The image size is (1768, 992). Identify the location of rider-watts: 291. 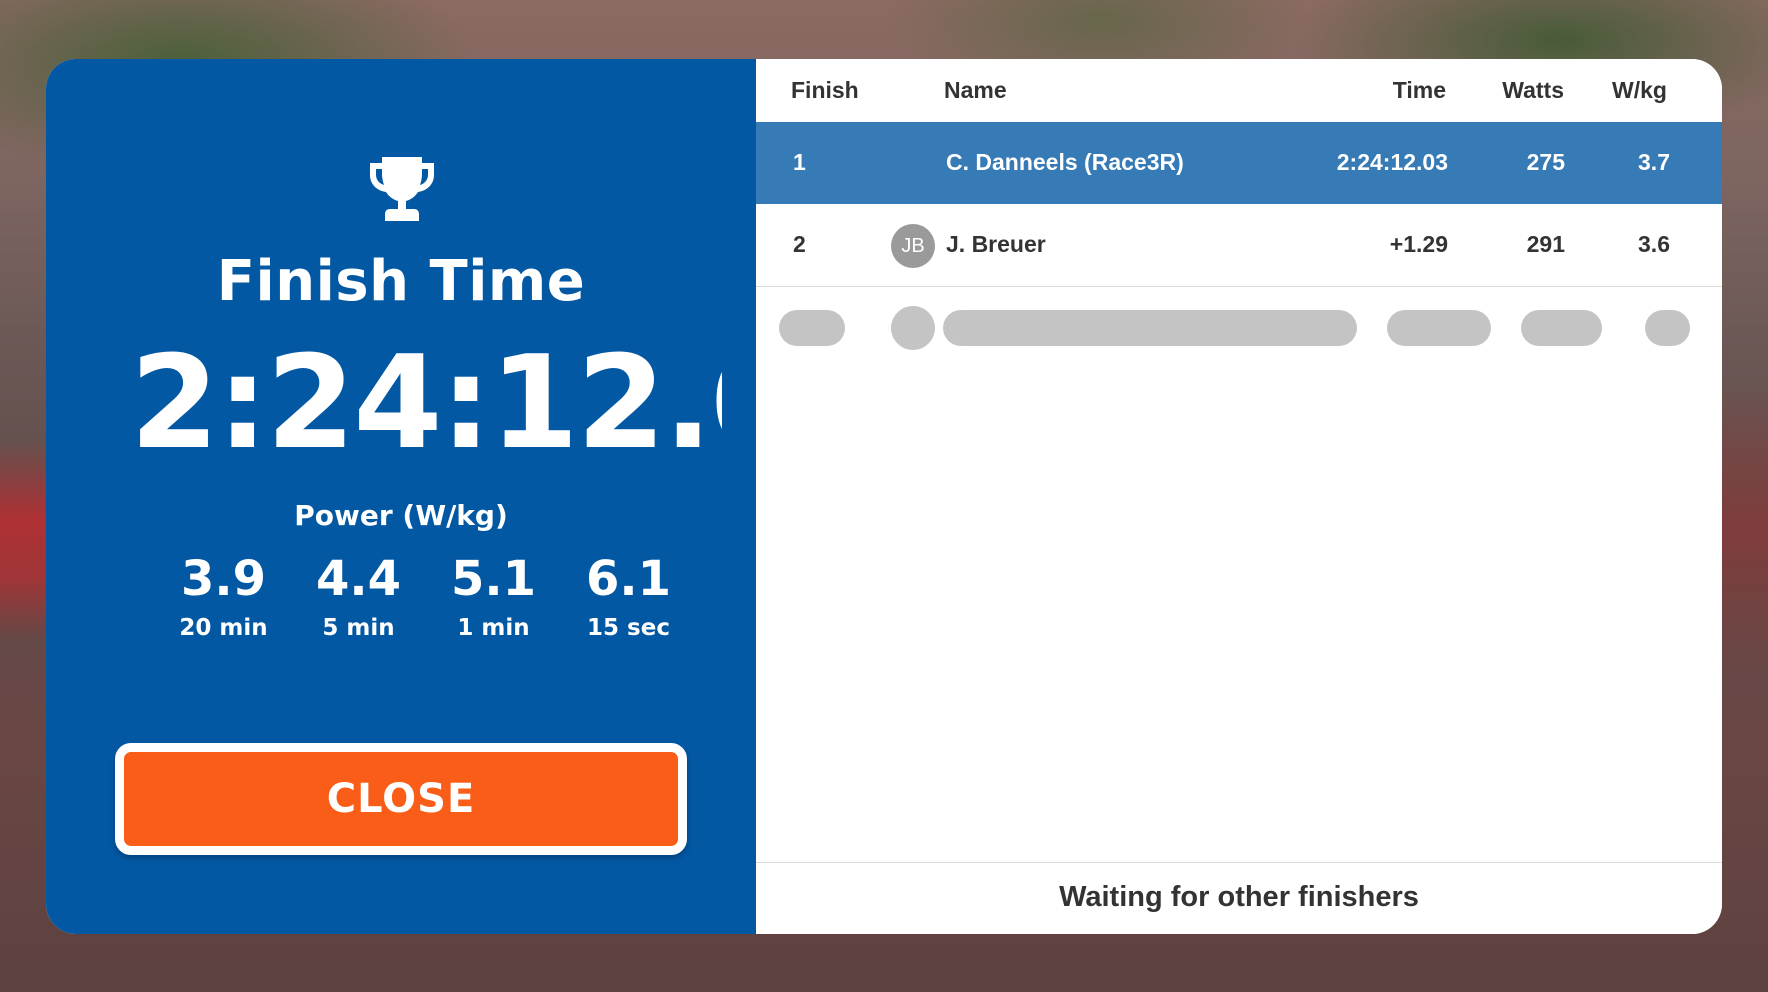
(1545, 244).